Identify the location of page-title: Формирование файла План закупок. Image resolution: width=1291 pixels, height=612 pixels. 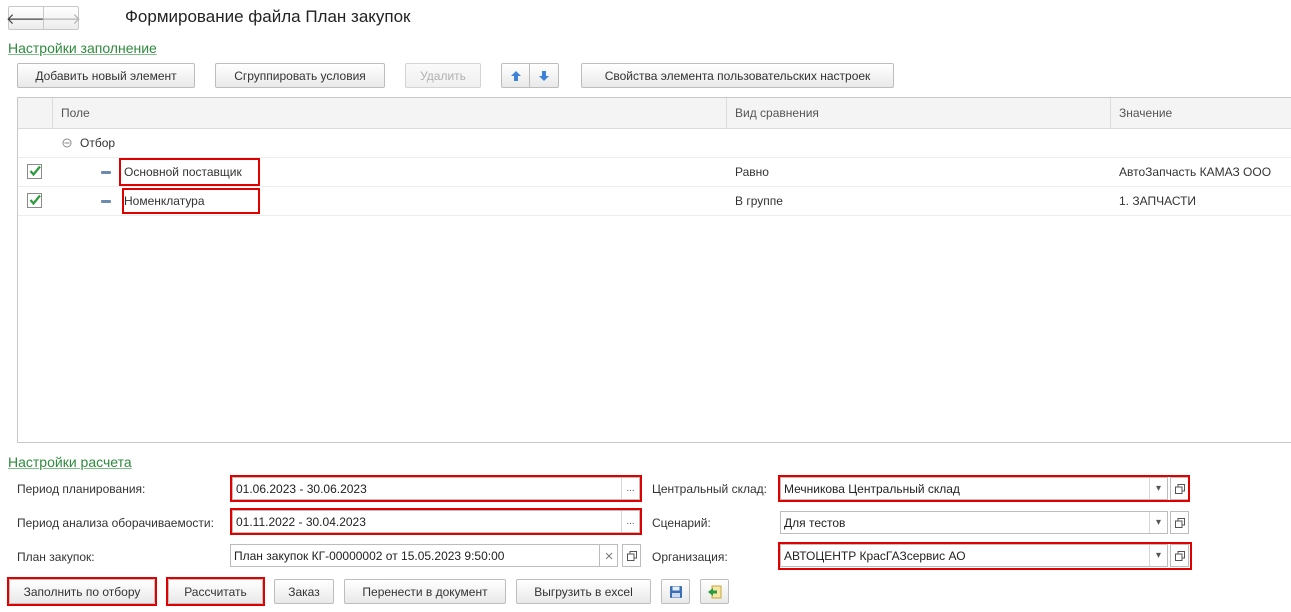
(268, 16).